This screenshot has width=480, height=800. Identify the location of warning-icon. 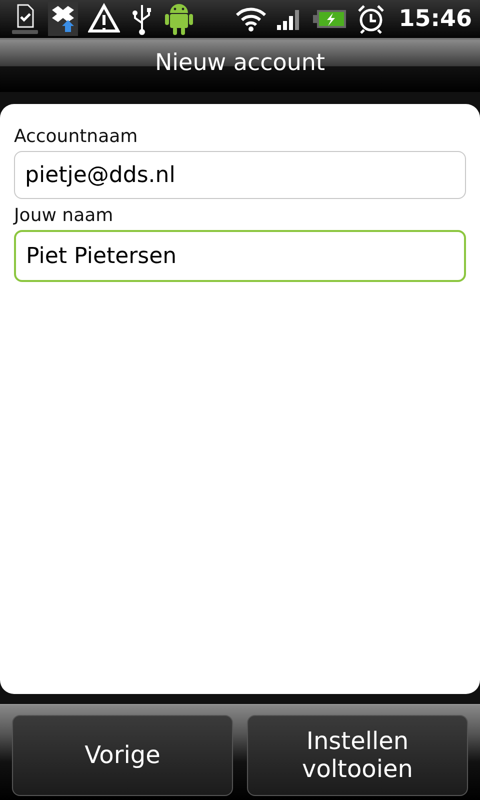
(104, 19).